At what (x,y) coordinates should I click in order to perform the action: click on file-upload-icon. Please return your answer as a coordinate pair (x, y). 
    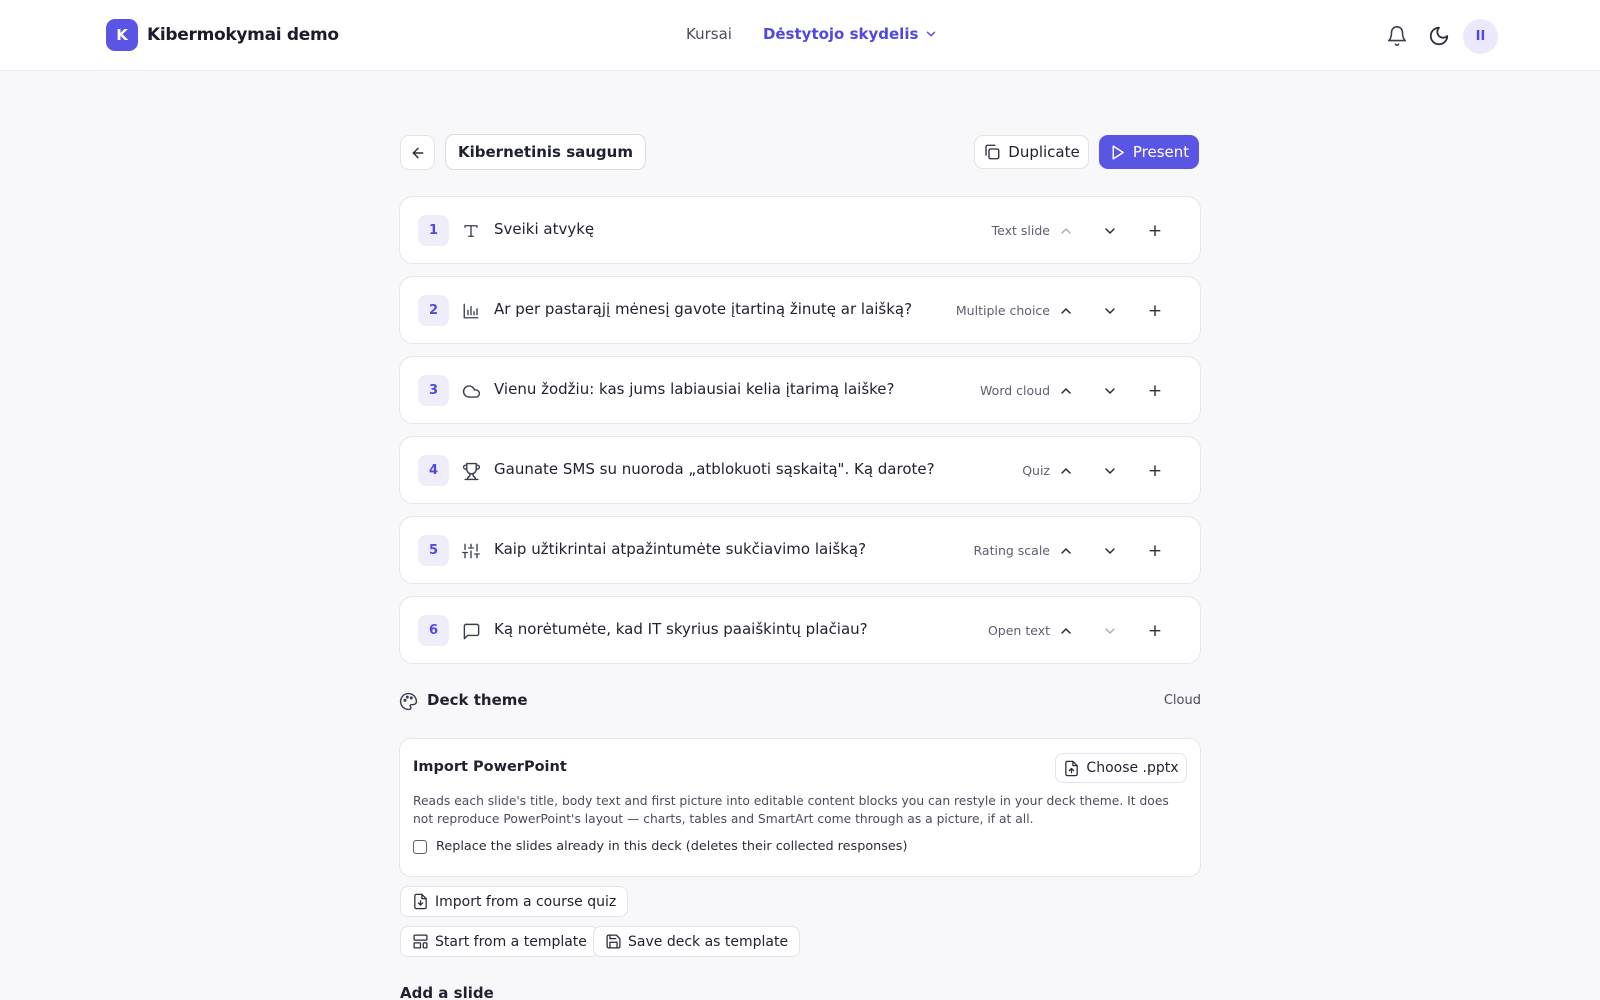
    Looking at the image, I should click on (1071, 768).